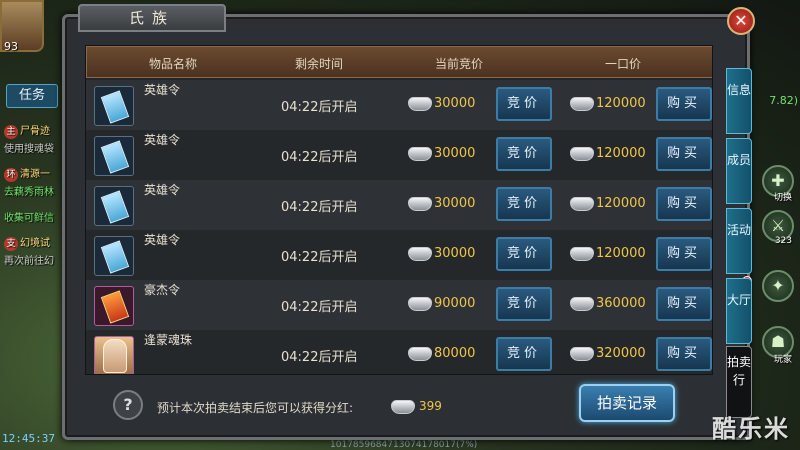 Image resolution: width=800 pixels, height=450 pixels. I want to click on help-icon: ?, so click(128, 405).